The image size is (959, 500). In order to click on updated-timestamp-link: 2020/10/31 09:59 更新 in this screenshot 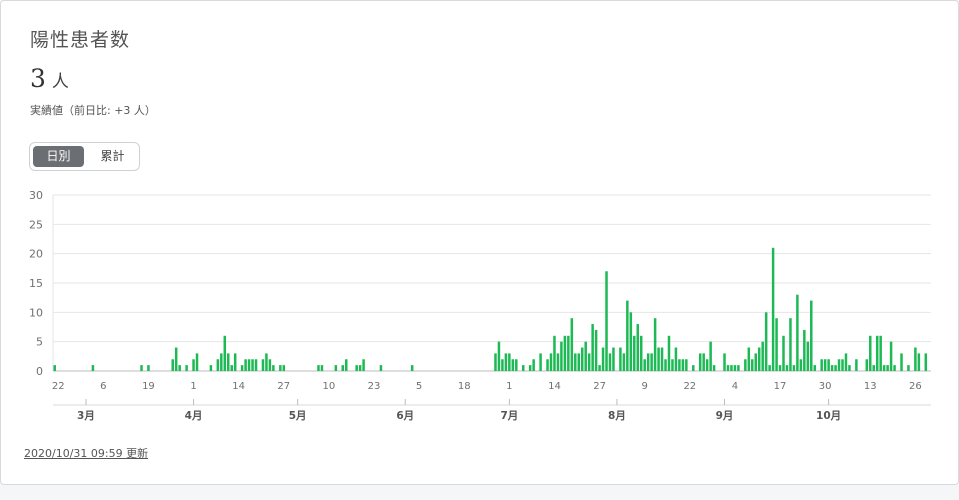, I will do `click(86, 453)`.